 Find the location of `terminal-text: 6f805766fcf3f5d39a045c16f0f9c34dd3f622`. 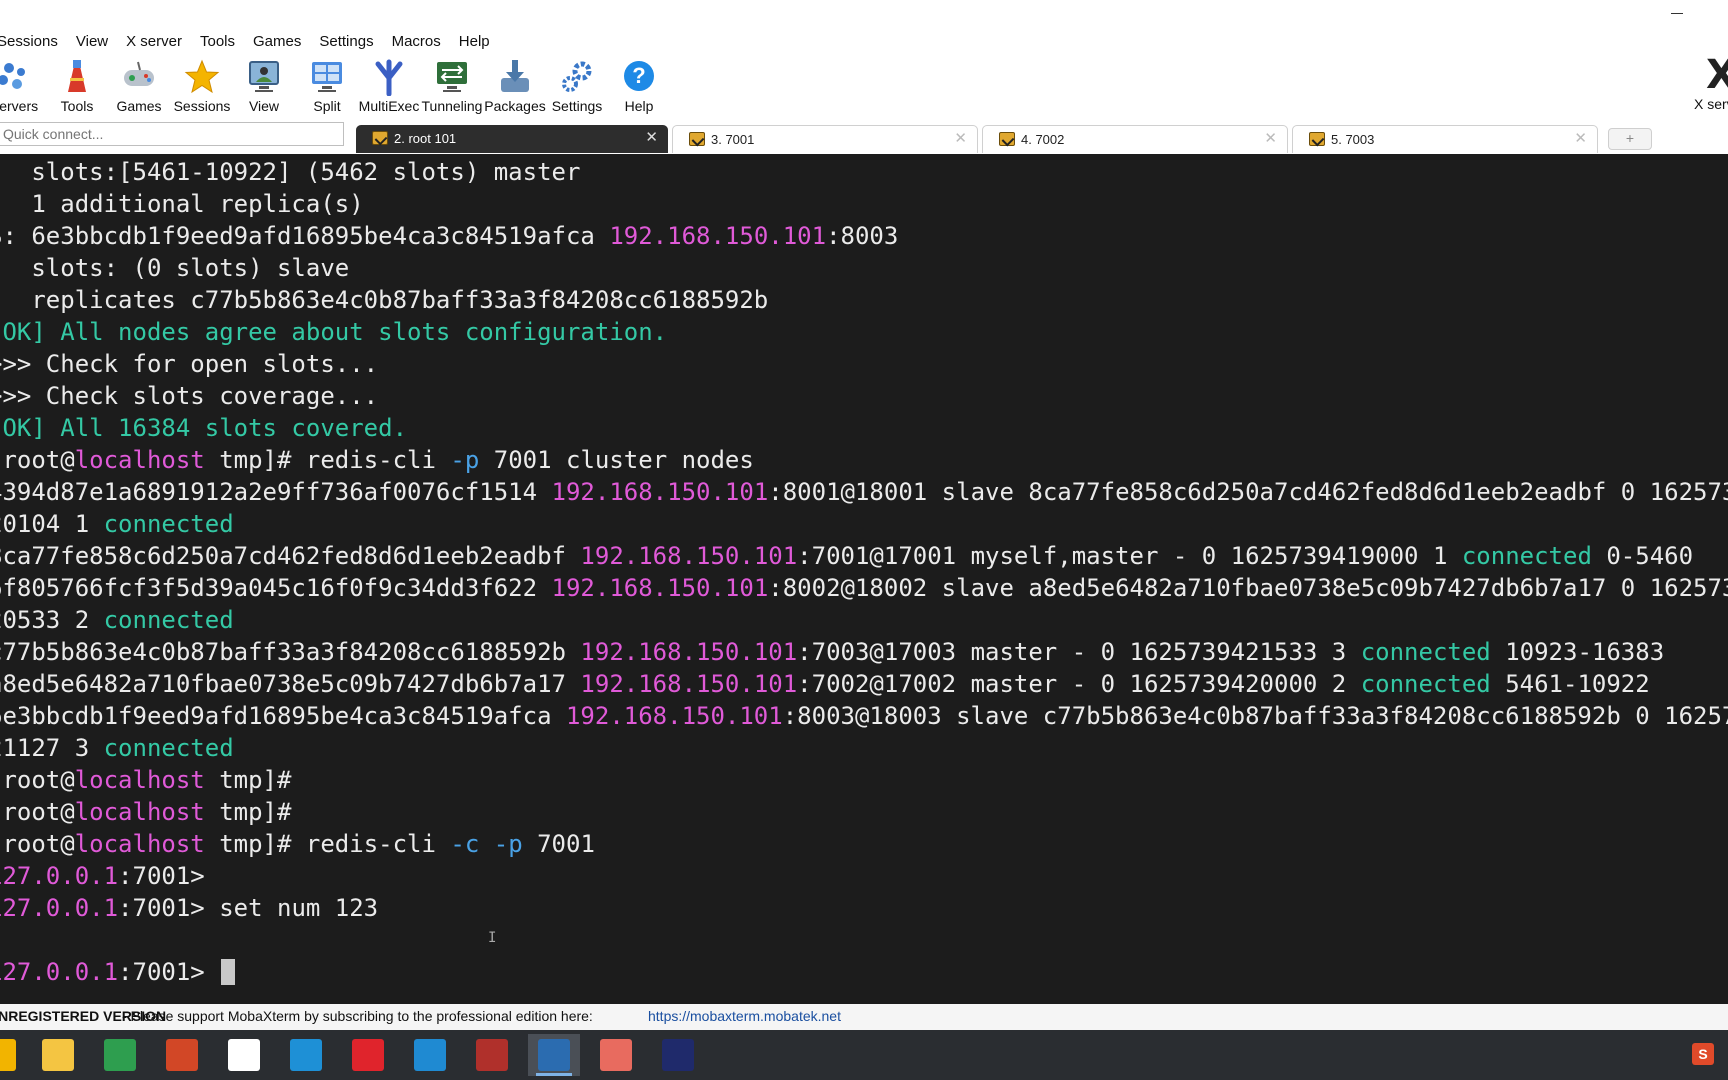

terminal-text: 6f805766fcf3f5d39a045c16f0f9c34dd3f622 is located at coordinates (276, 588).